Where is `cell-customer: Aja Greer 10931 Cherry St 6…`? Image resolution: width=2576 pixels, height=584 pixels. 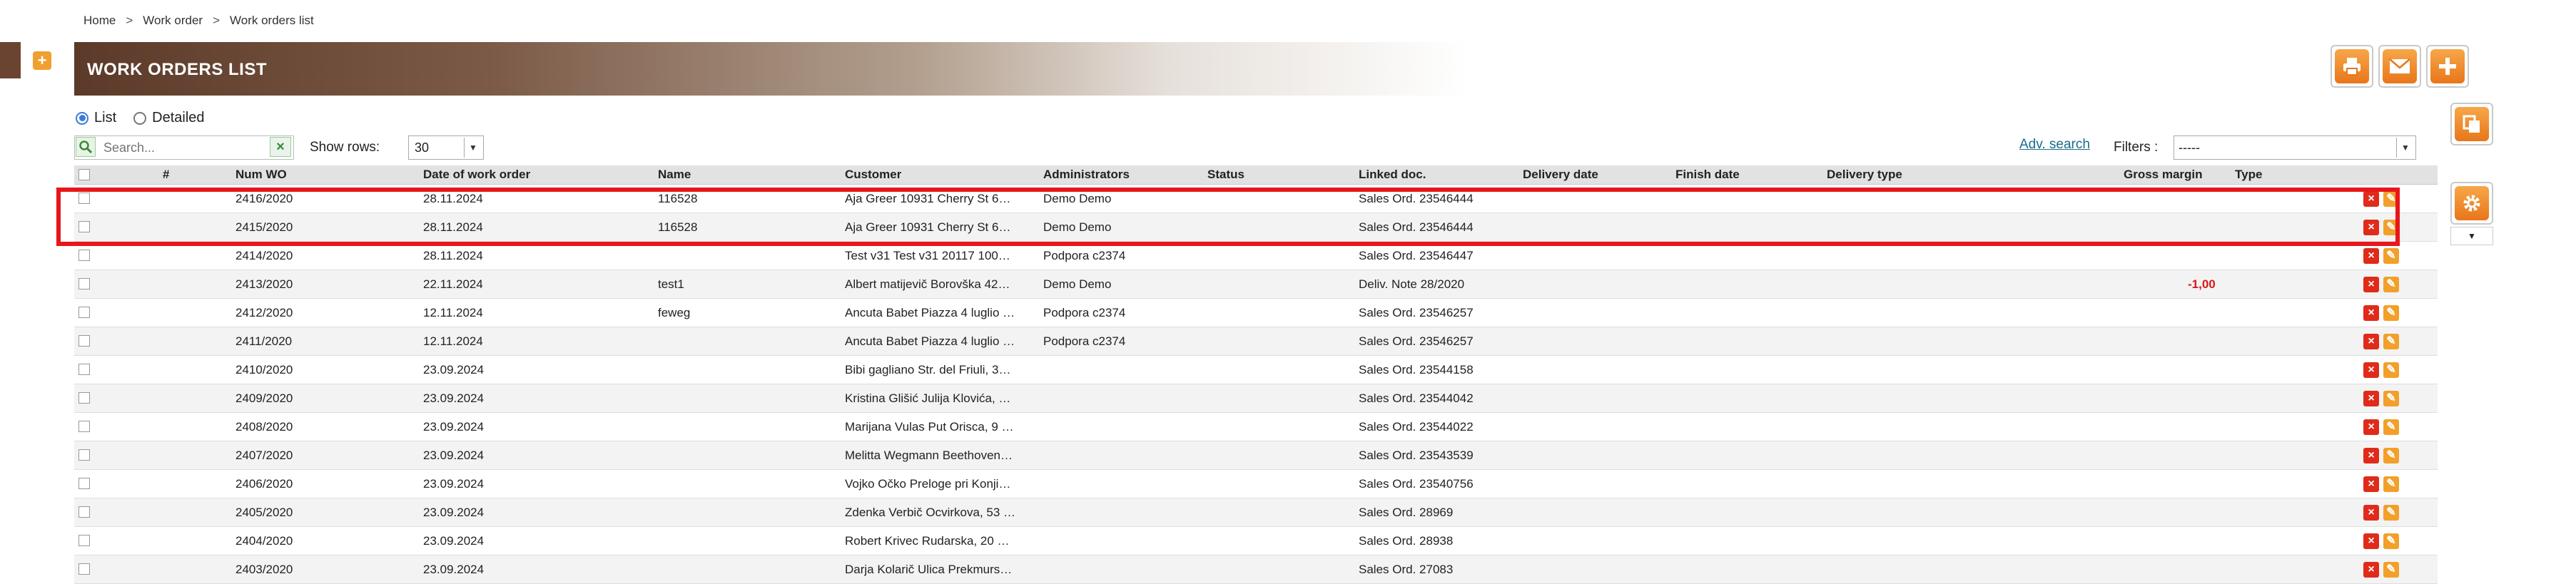
cell-customer: Aja Greer 10931 Cherry St 6… is located at coordinates (928, 227).